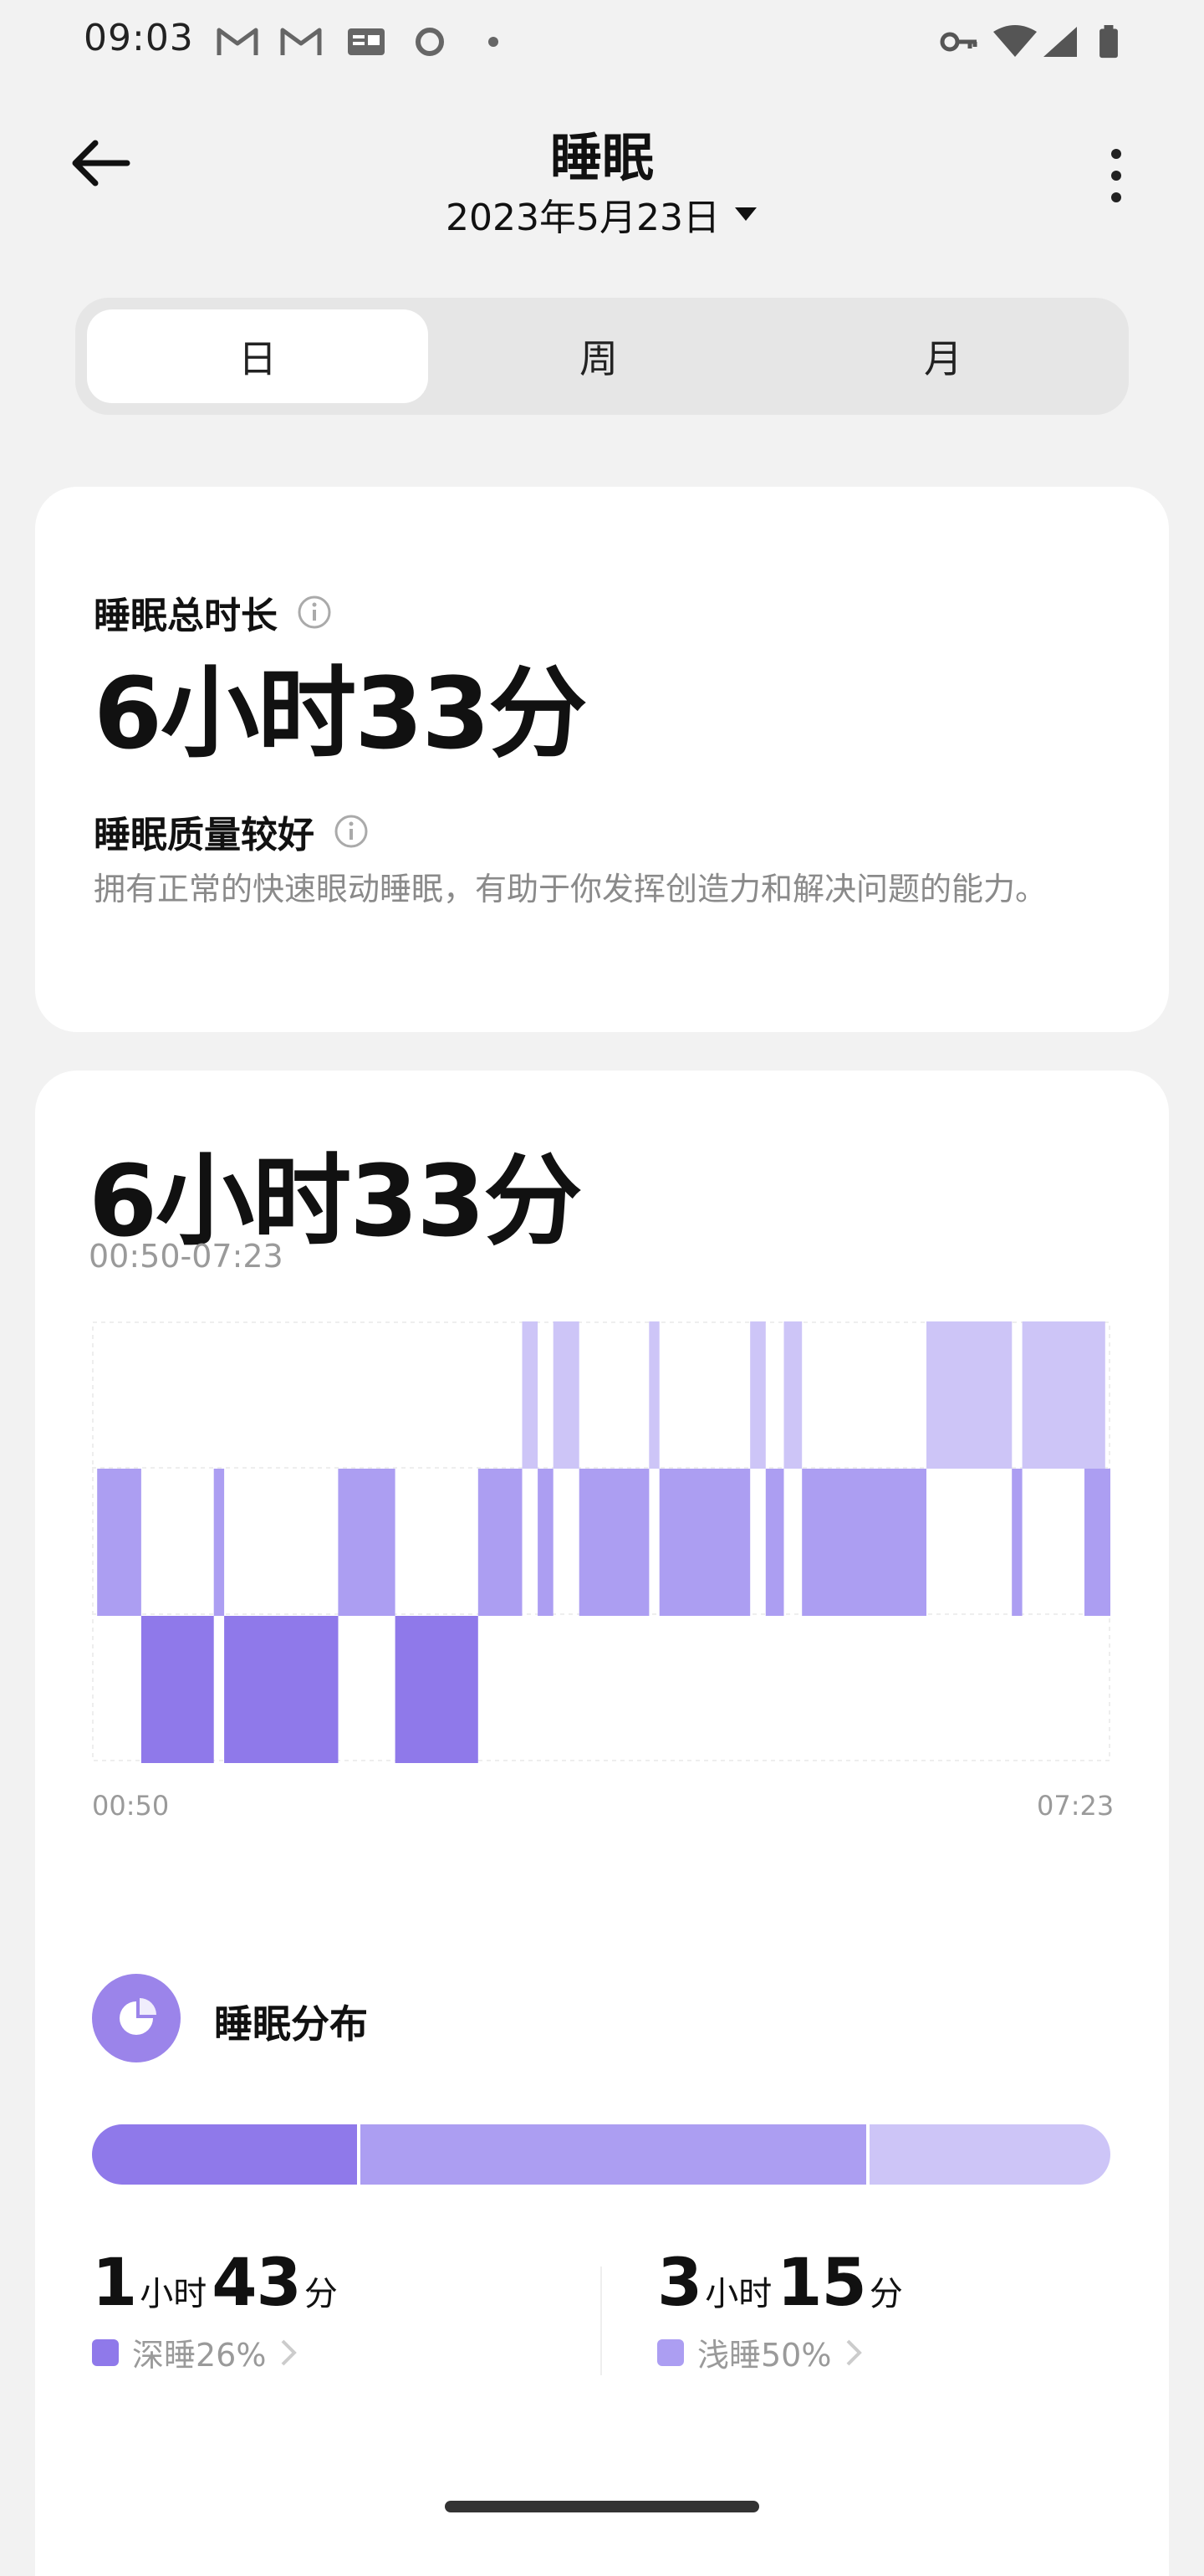 Image resolution: width=1204 pixels, height=2576 pixels. What do you see at coordinates (680, 2283) in the screenshot?
I see `light-sleep-hours: 3` at bounding box center [680, 2283].